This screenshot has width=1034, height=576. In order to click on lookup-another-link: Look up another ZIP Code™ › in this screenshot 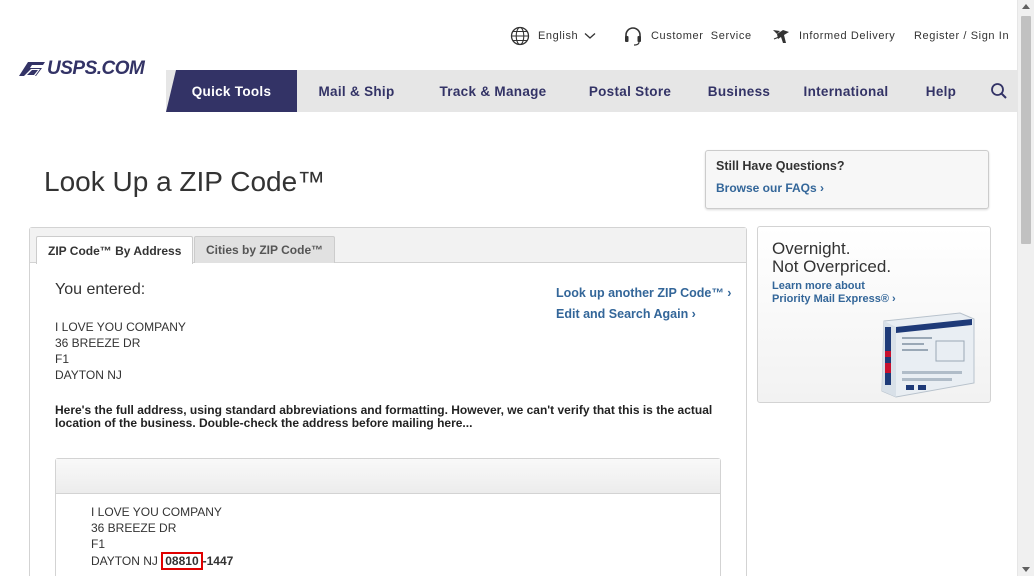, I will do `click(643, 293)`.